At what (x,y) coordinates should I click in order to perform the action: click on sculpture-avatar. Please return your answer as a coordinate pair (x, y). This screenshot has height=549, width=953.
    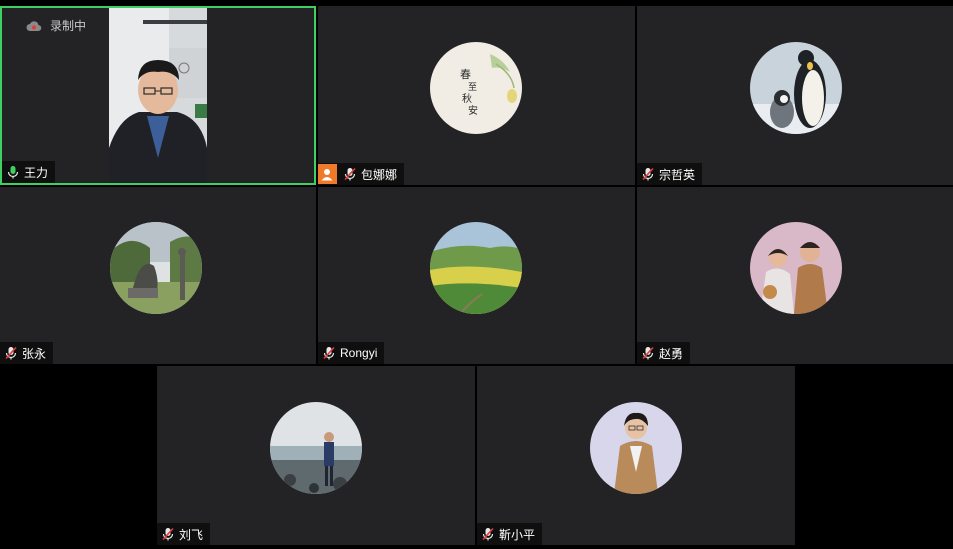
    Looking at the image, I should click on (156, 268).